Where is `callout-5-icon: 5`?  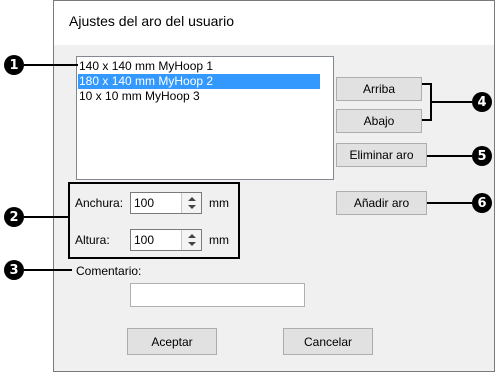 callout-5-icon: 5 is located at coordinates (482, 156).